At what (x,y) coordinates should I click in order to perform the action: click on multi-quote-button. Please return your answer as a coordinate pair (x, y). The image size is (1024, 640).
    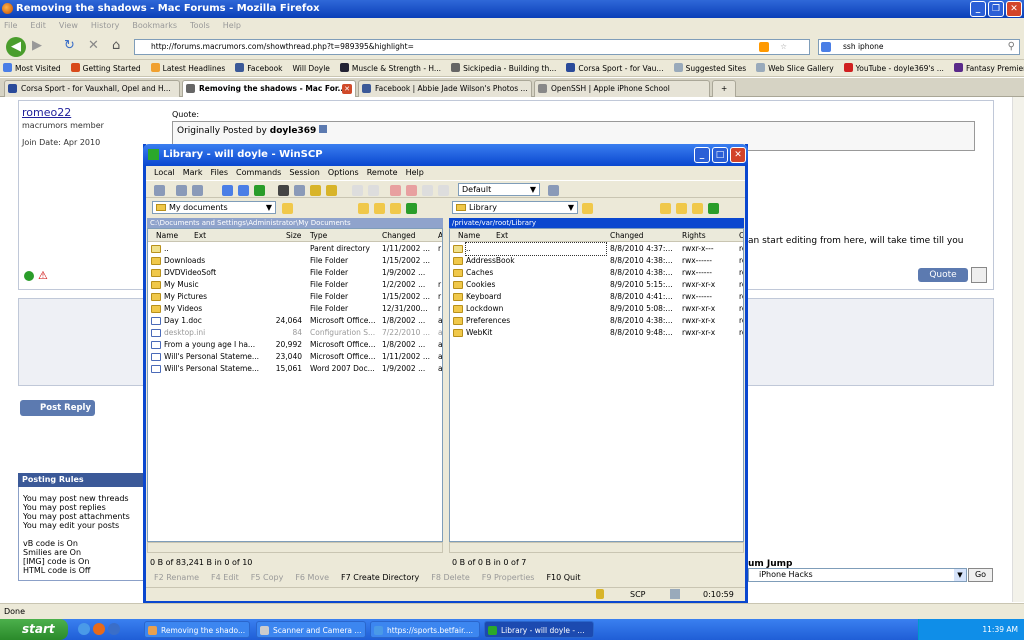
    Looking at the image, I should click on (979, 275).